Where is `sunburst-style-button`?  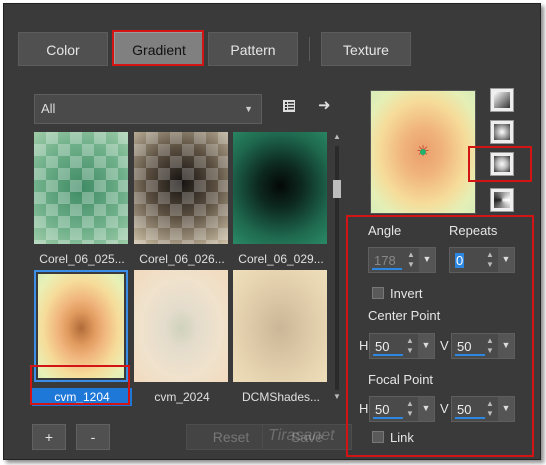 sunburst-style-button is located at coordinates (502, 164).